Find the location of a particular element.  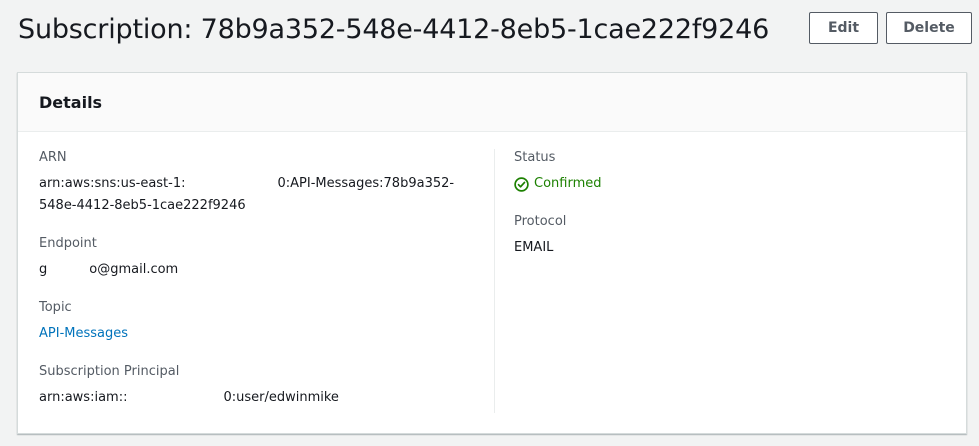

endpoint-value: g o@gmail.com is located at coordinates (249, 270).